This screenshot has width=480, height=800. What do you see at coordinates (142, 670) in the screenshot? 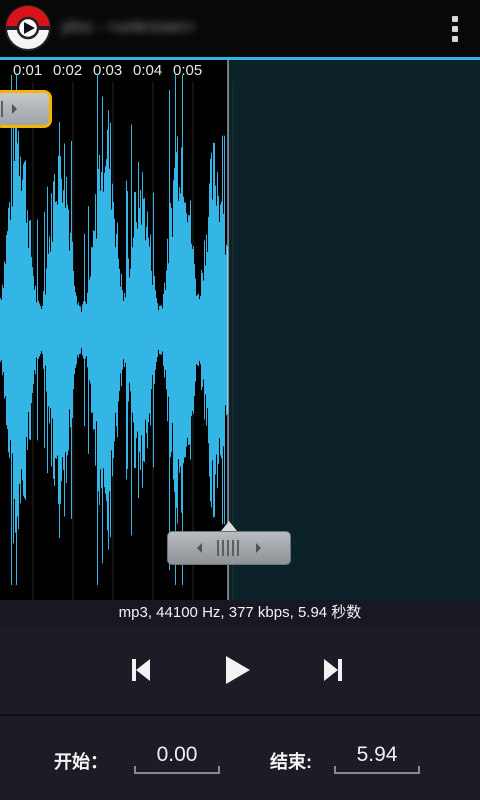
I see `skip-to-start-icon` at bounding box center [142, 670].